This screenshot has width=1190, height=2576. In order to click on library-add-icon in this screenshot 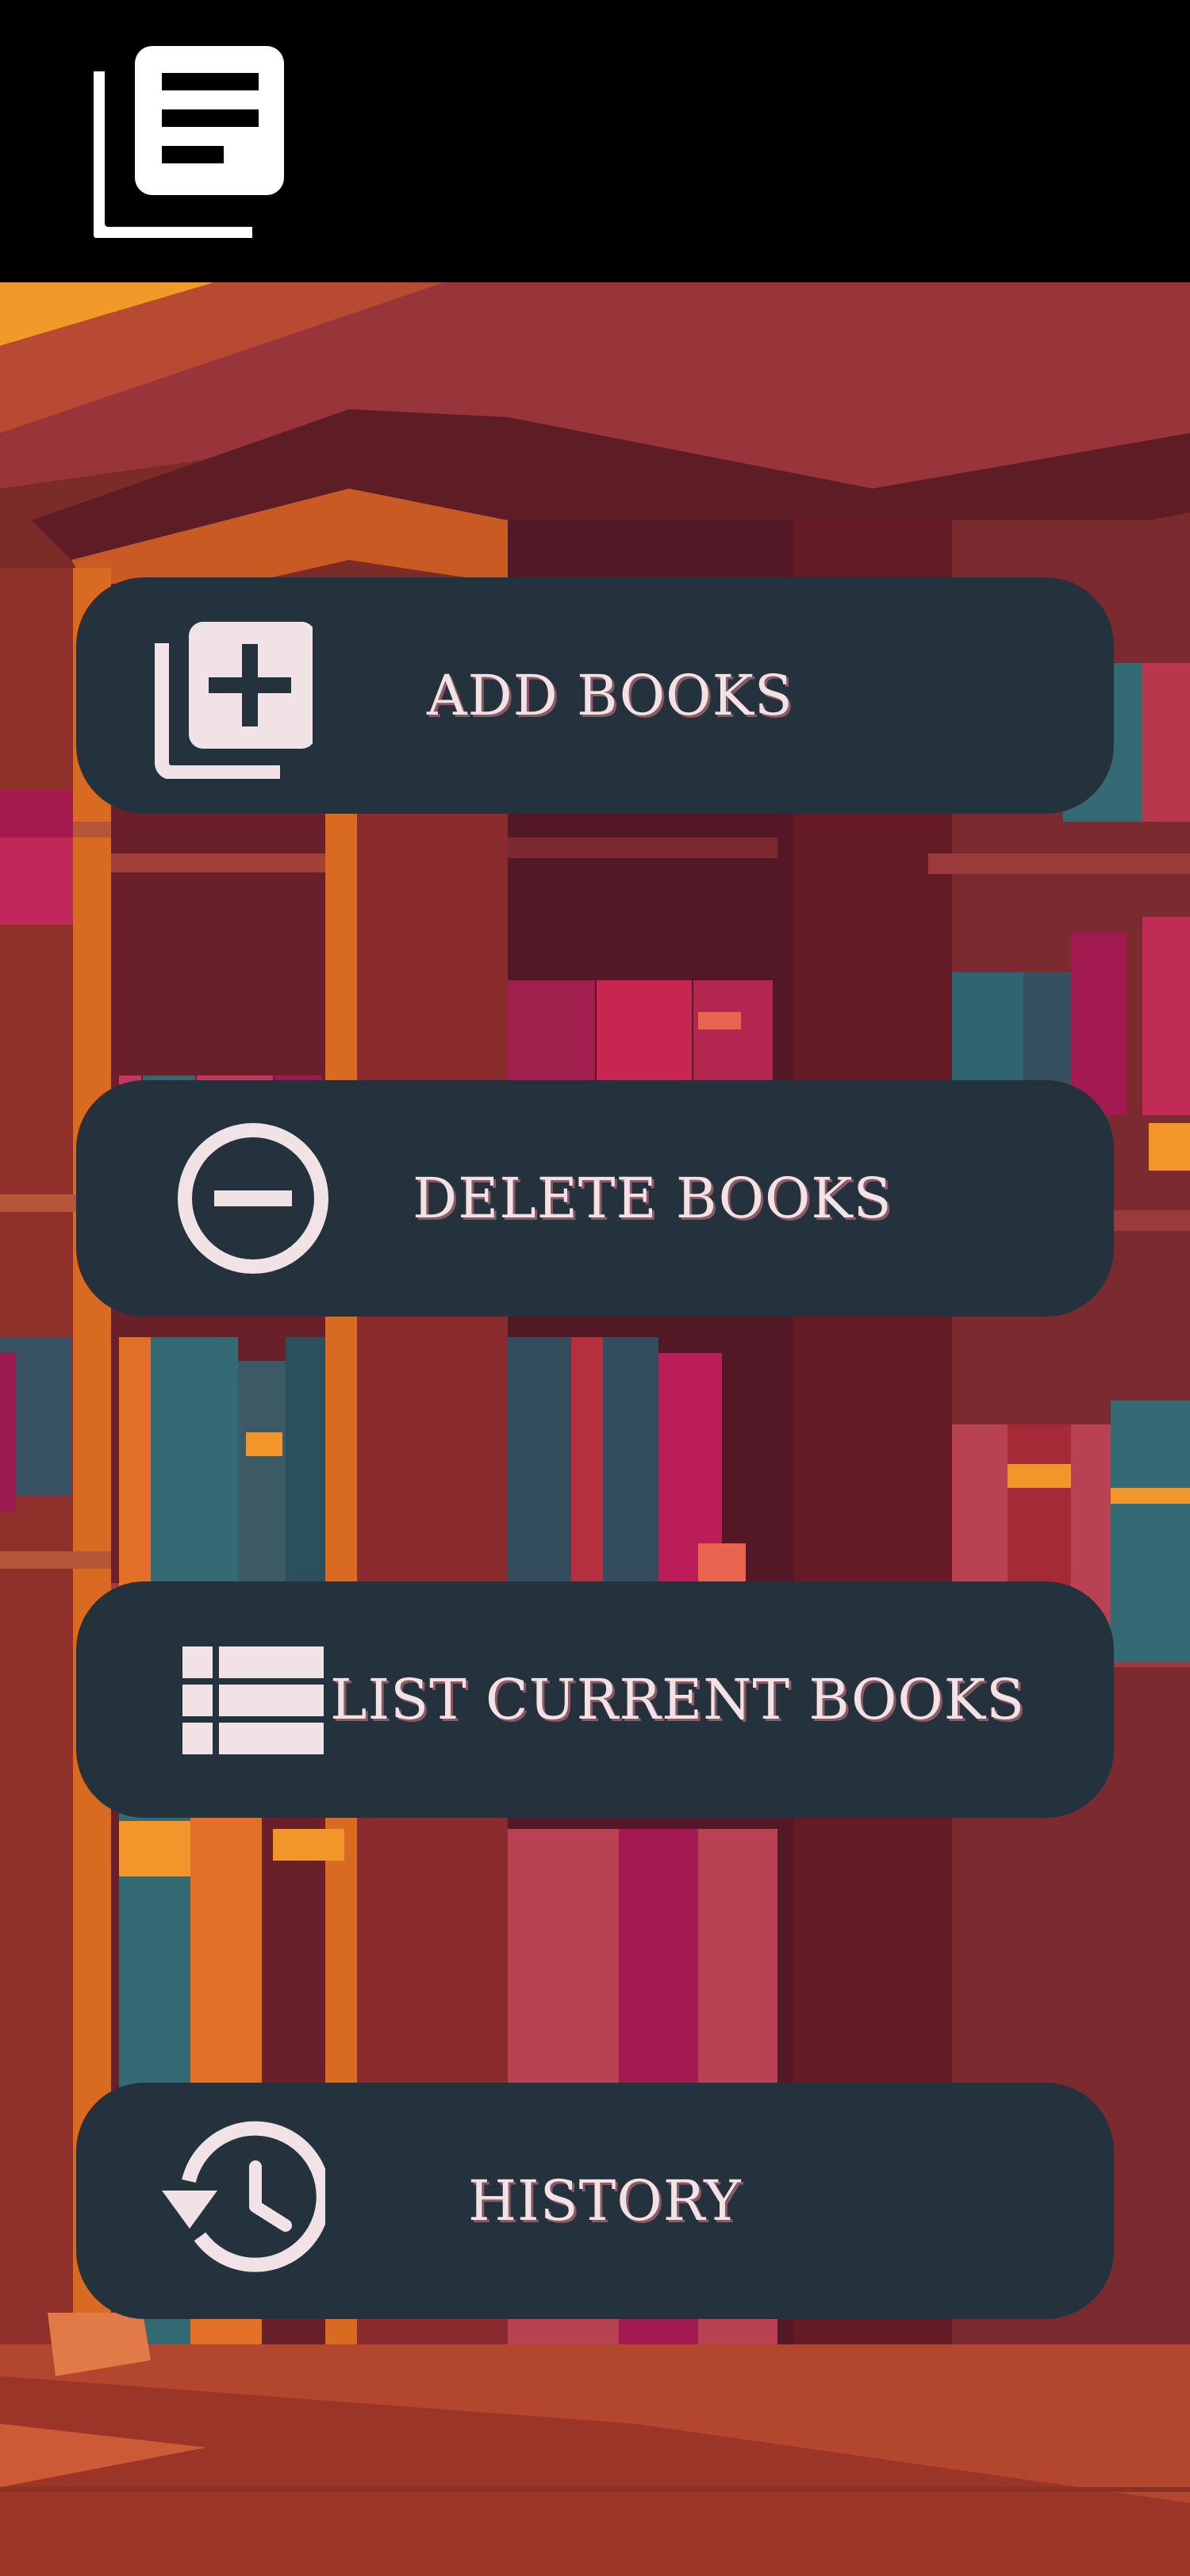, I will do `click(234, 700)`.